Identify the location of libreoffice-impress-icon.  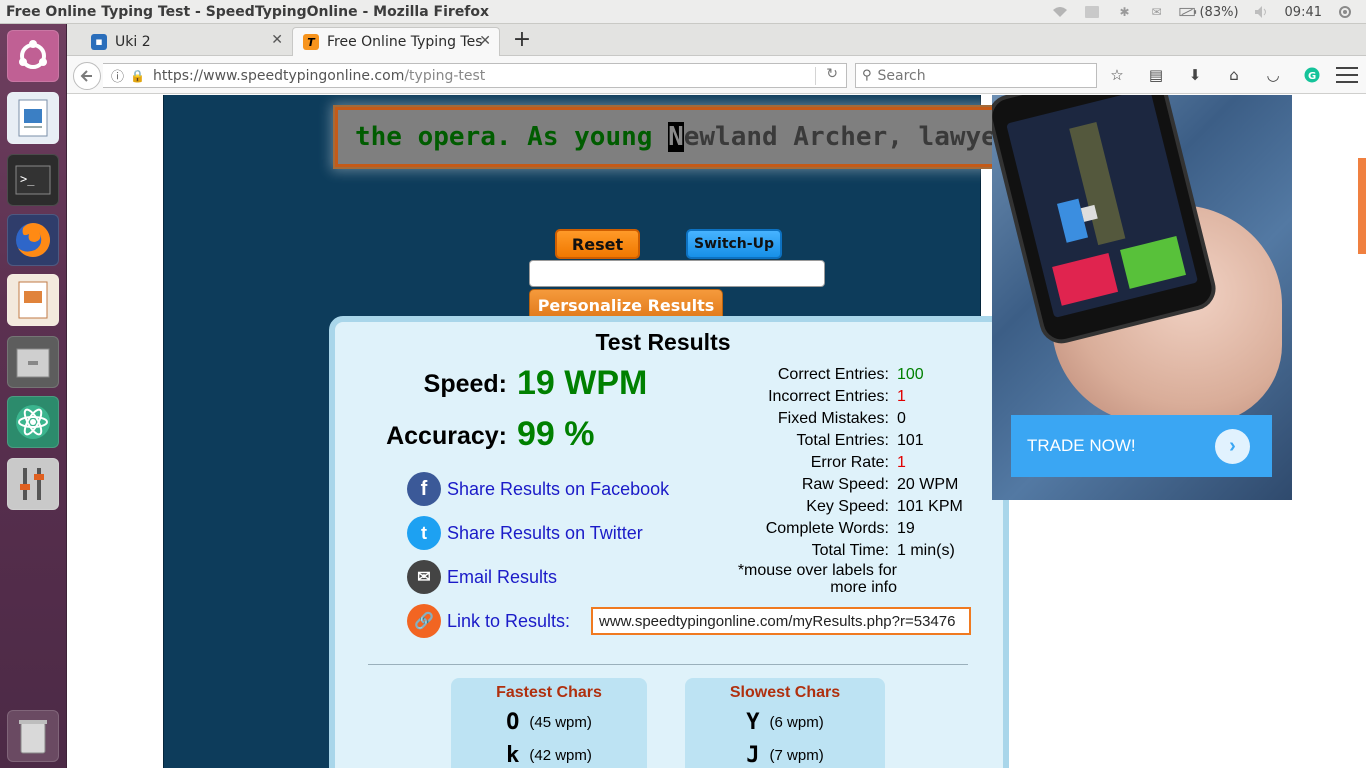
(33, 300).